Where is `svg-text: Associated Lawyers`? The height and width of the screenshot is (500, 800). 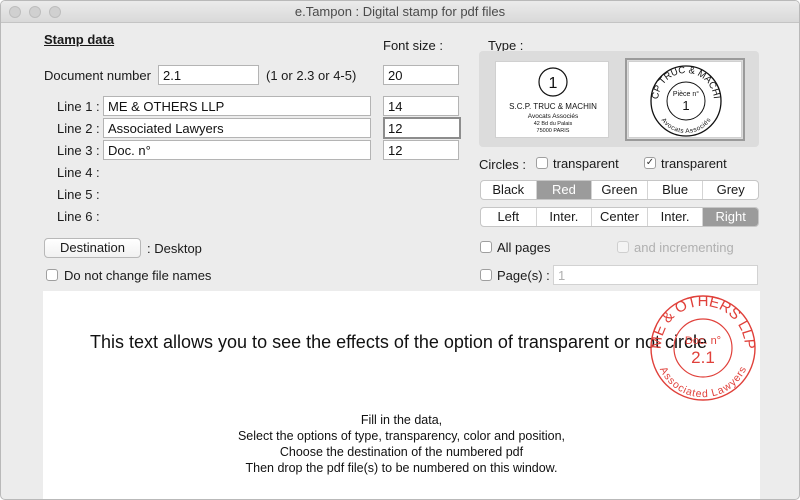 svg-text: Associated Lawyers is located at coordinates (703, 382).